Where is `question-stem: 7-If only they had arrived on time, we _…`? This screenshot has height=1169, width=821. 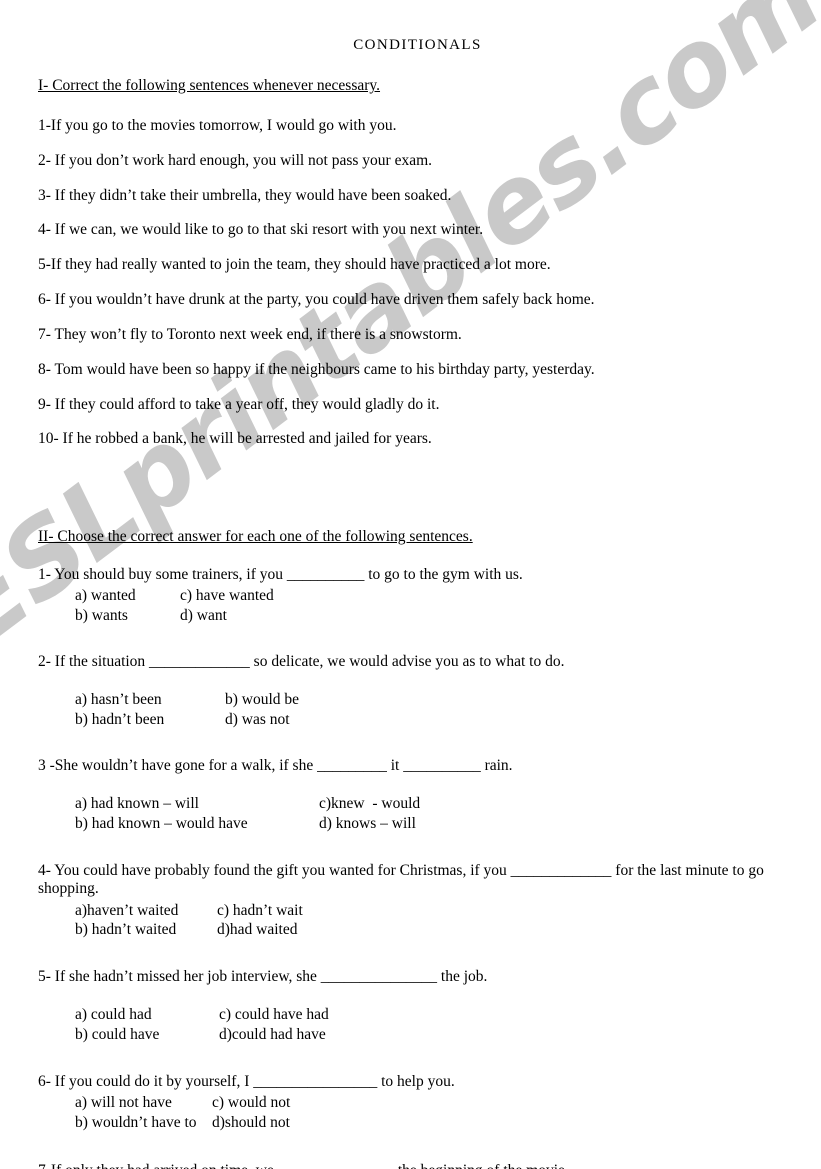
question-stem: 7-If only they had arrived on time, we _… is located at coordinates (410, 1165).